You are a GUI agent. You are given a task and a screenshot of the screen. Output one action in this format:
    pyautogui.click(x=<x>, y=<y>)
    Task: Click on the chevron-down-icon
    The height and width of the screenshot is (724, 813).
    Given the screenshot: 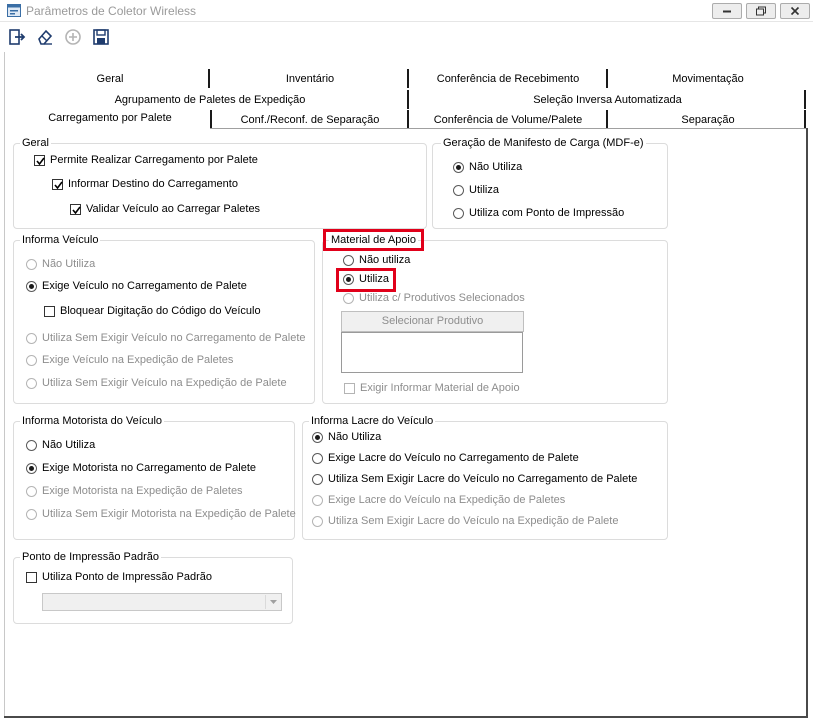 What is the action you would take?
    pyautogui.click(x=272, y=602)
    